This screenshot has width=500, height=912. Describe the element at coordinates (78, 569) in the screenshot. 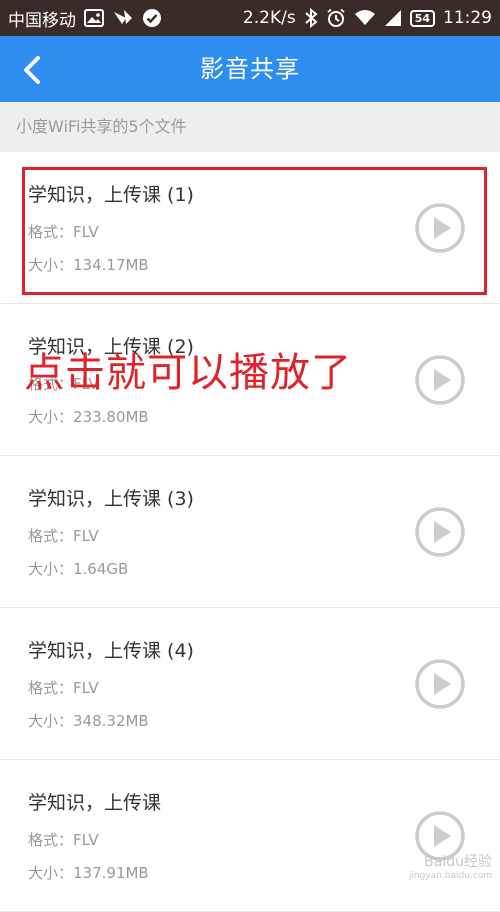

I see `file-size: 大小：1.64GB` at that location.